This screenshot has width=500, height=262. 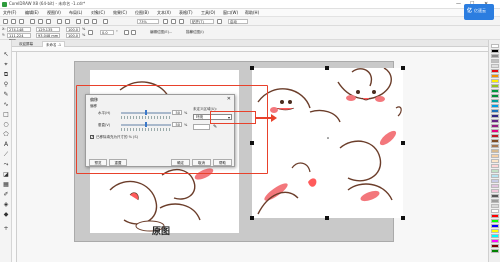 I want to click on shape-tool-icon: ⌖, so click(x=6, y=65).